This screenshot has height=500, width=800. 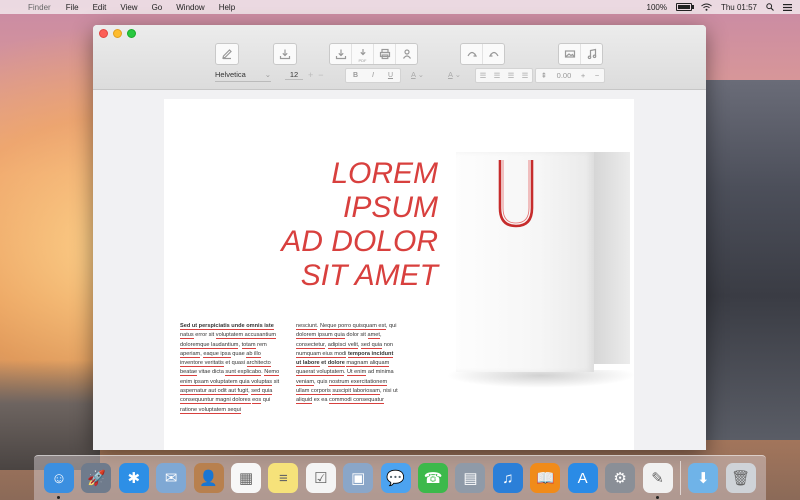 What do you see at coordinates (739, 7) in the screenshot?
I see `clock: Thu 01:57` at bounding box center [739, 7].